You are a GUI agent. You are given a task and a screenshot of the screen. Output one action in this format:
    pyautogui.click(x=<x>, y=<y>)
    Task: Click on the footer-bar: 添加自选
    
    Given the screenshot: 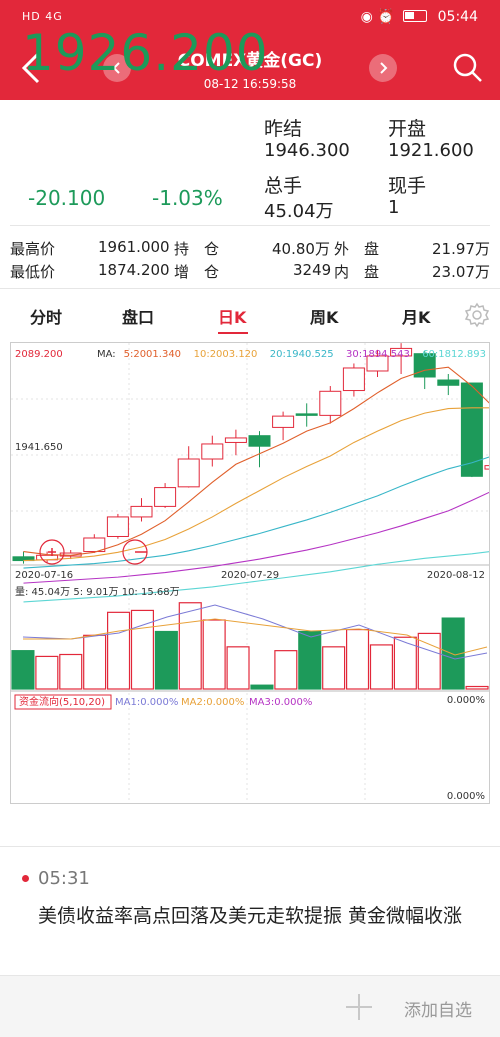 What is the action you would take?
    pyautogui.click(x=250, y=1006)
    